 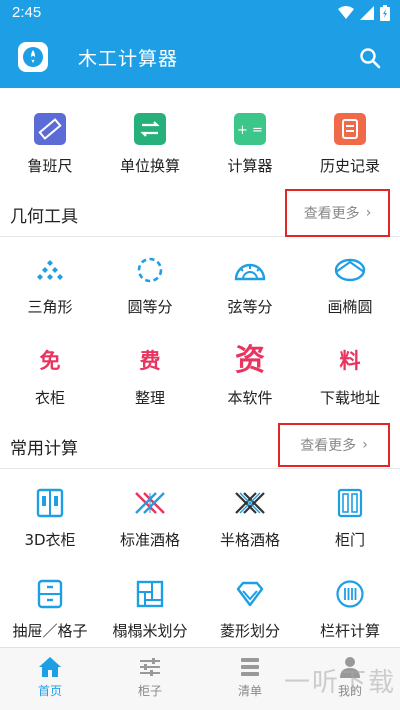 I want to click on geometry-ellipse: 画椭圆, so click(x=350, y=284).